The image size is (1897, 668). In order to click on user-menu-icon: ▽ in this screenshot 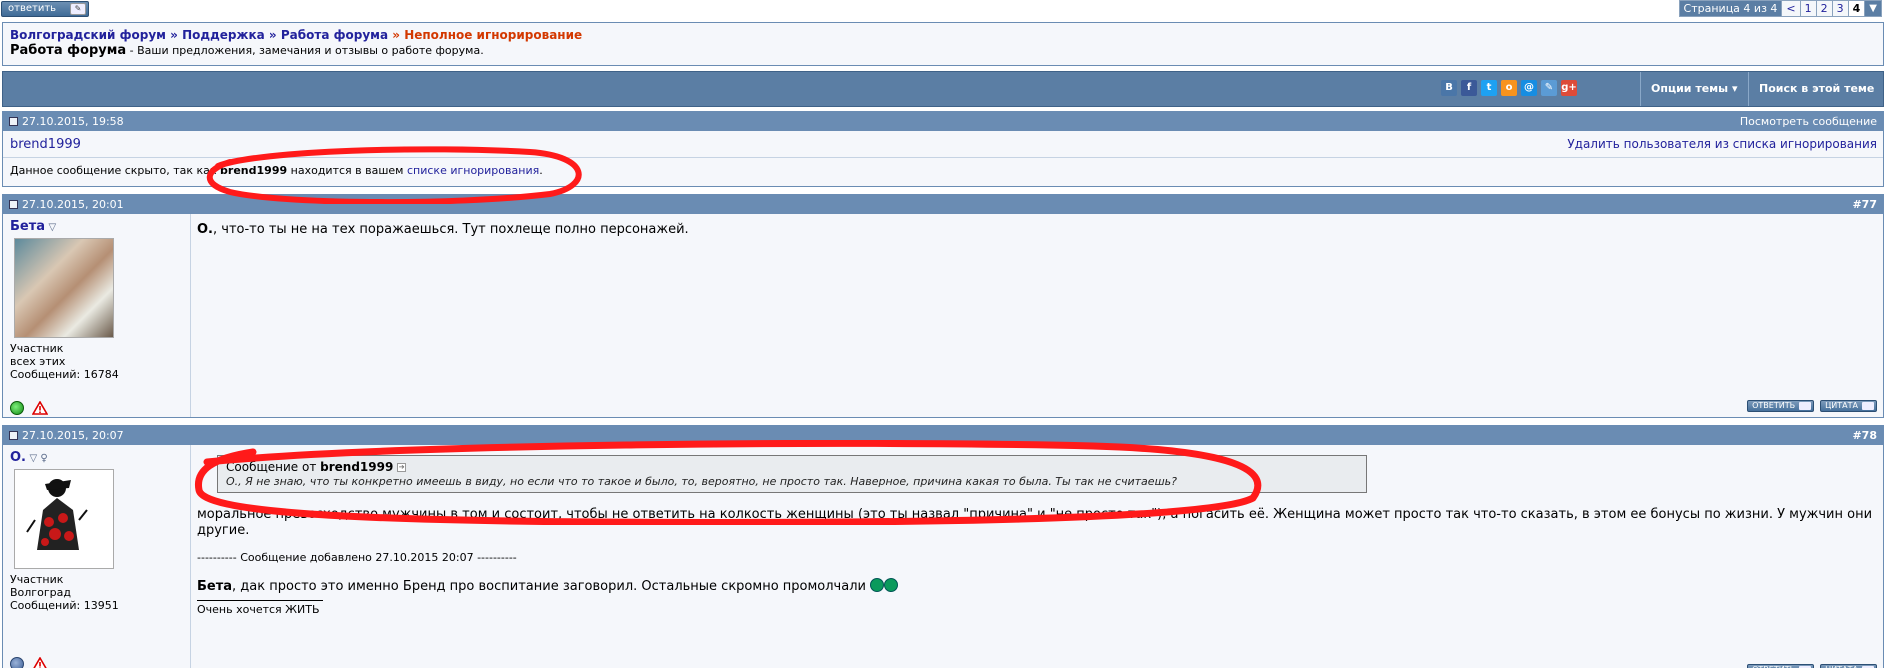, I will do `click(53, 227)`.